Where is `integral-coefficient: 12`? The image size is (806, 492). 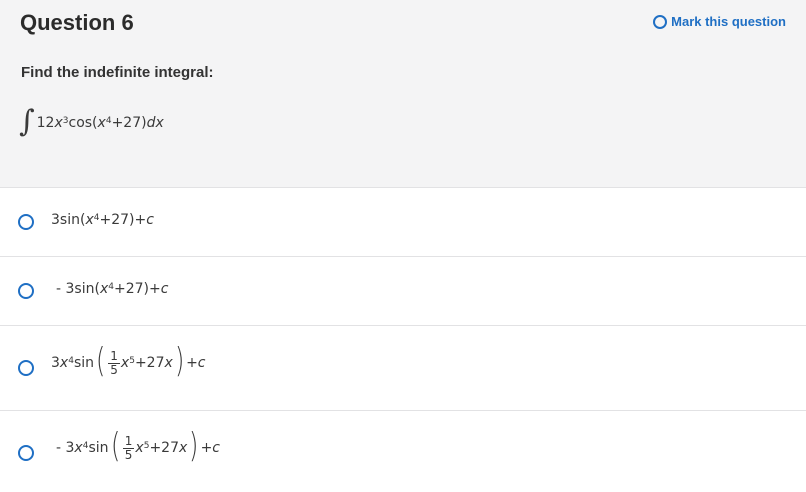 integral-coefficient: 12 is located at coordinates (45, 123).